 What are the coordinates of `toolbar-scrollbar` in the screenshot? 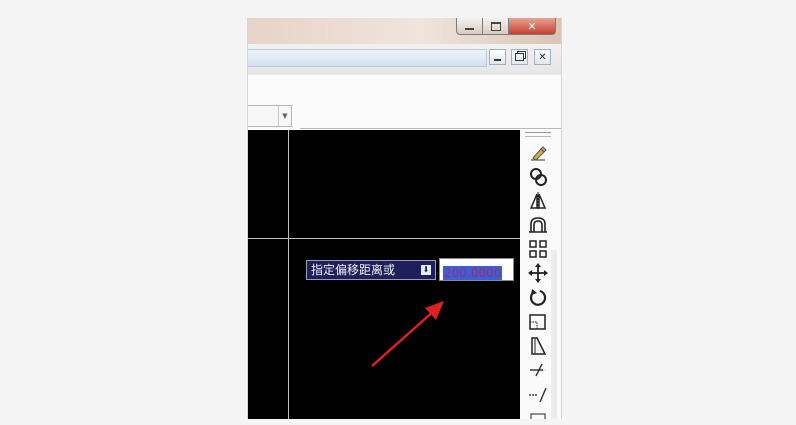 It's located at (554, 334).